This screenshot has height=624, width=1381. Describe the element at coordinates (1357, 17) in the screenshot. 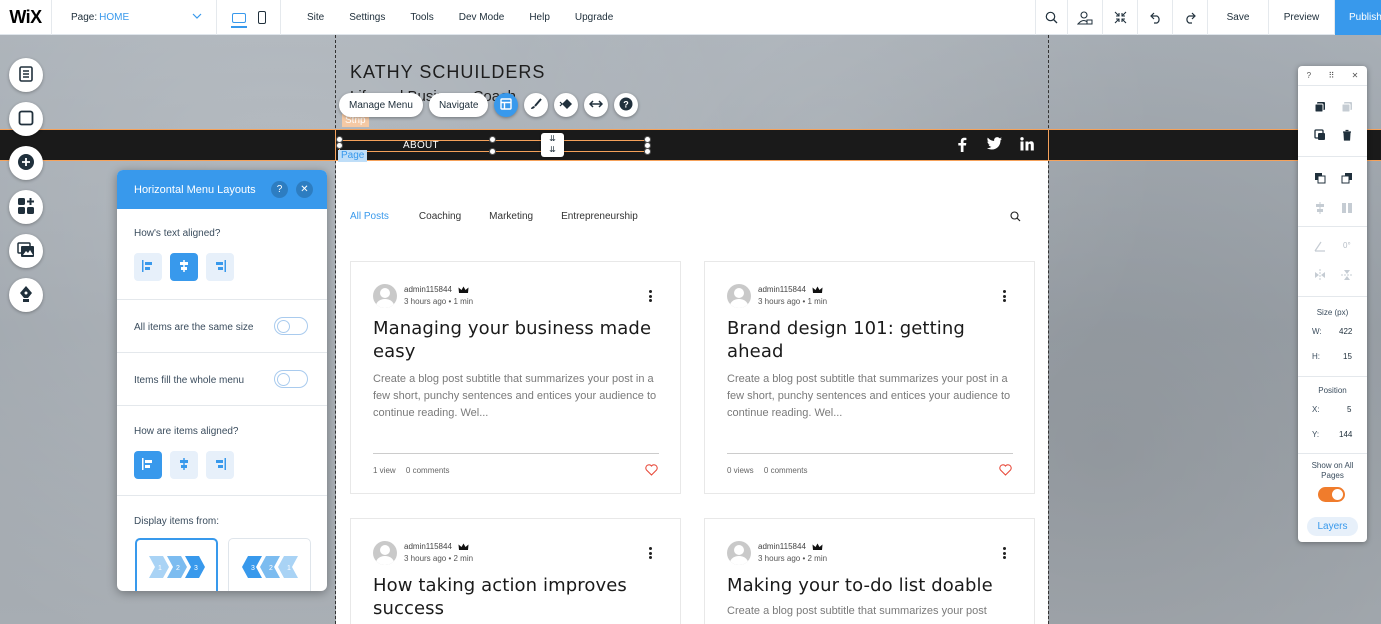

I see `publish-button: Publish` at that location.